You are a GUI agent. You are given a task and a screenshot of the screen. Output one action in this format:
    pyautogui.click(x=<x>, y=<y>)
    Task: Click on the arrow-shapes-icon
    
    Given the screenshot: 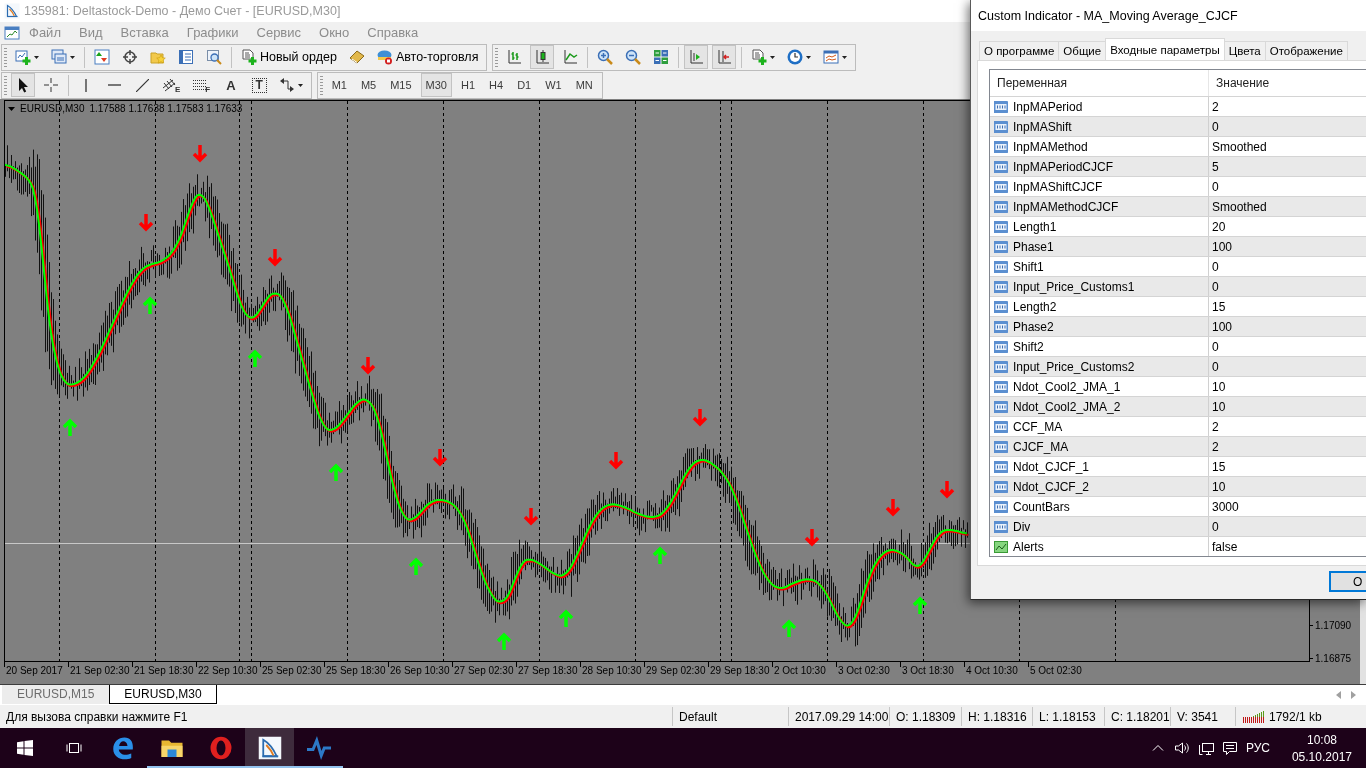 What is the action you would take?
    pyautogui.click(x=286, y=85)
    